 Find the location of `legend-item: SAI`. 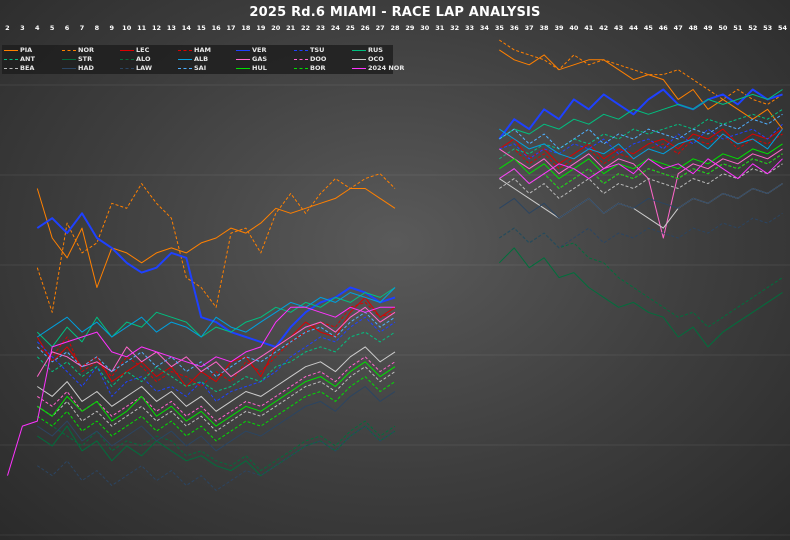

legend-item: SAI is located at coordinates (208, 68).